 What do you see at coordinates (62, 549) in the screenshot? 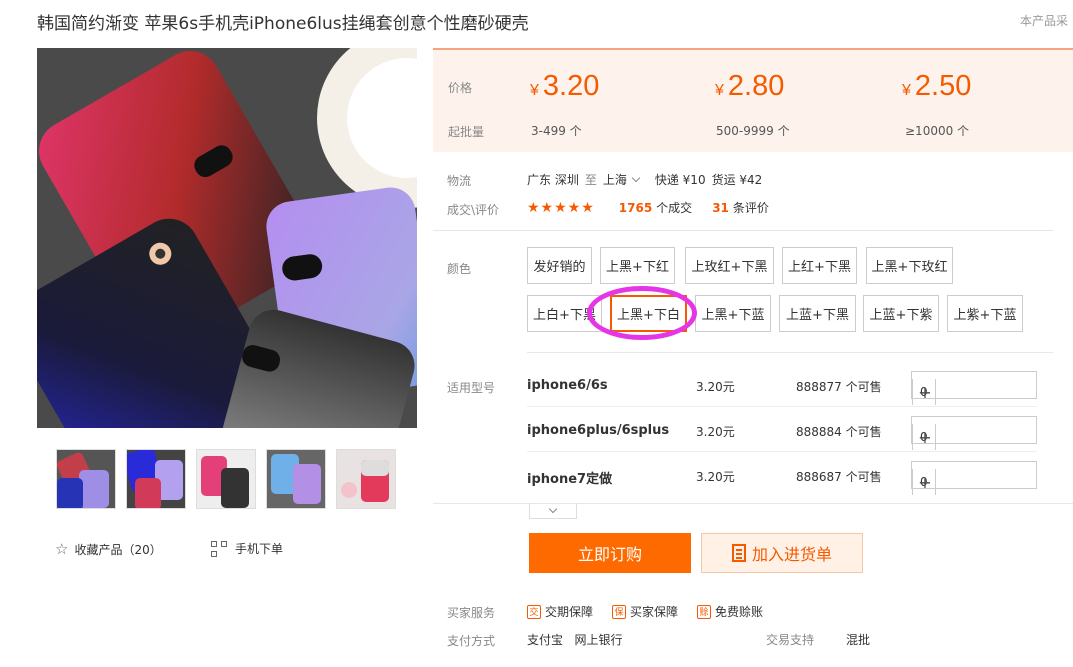
I see `star-outline-icon: ☆` at bounding box center [62, 549].